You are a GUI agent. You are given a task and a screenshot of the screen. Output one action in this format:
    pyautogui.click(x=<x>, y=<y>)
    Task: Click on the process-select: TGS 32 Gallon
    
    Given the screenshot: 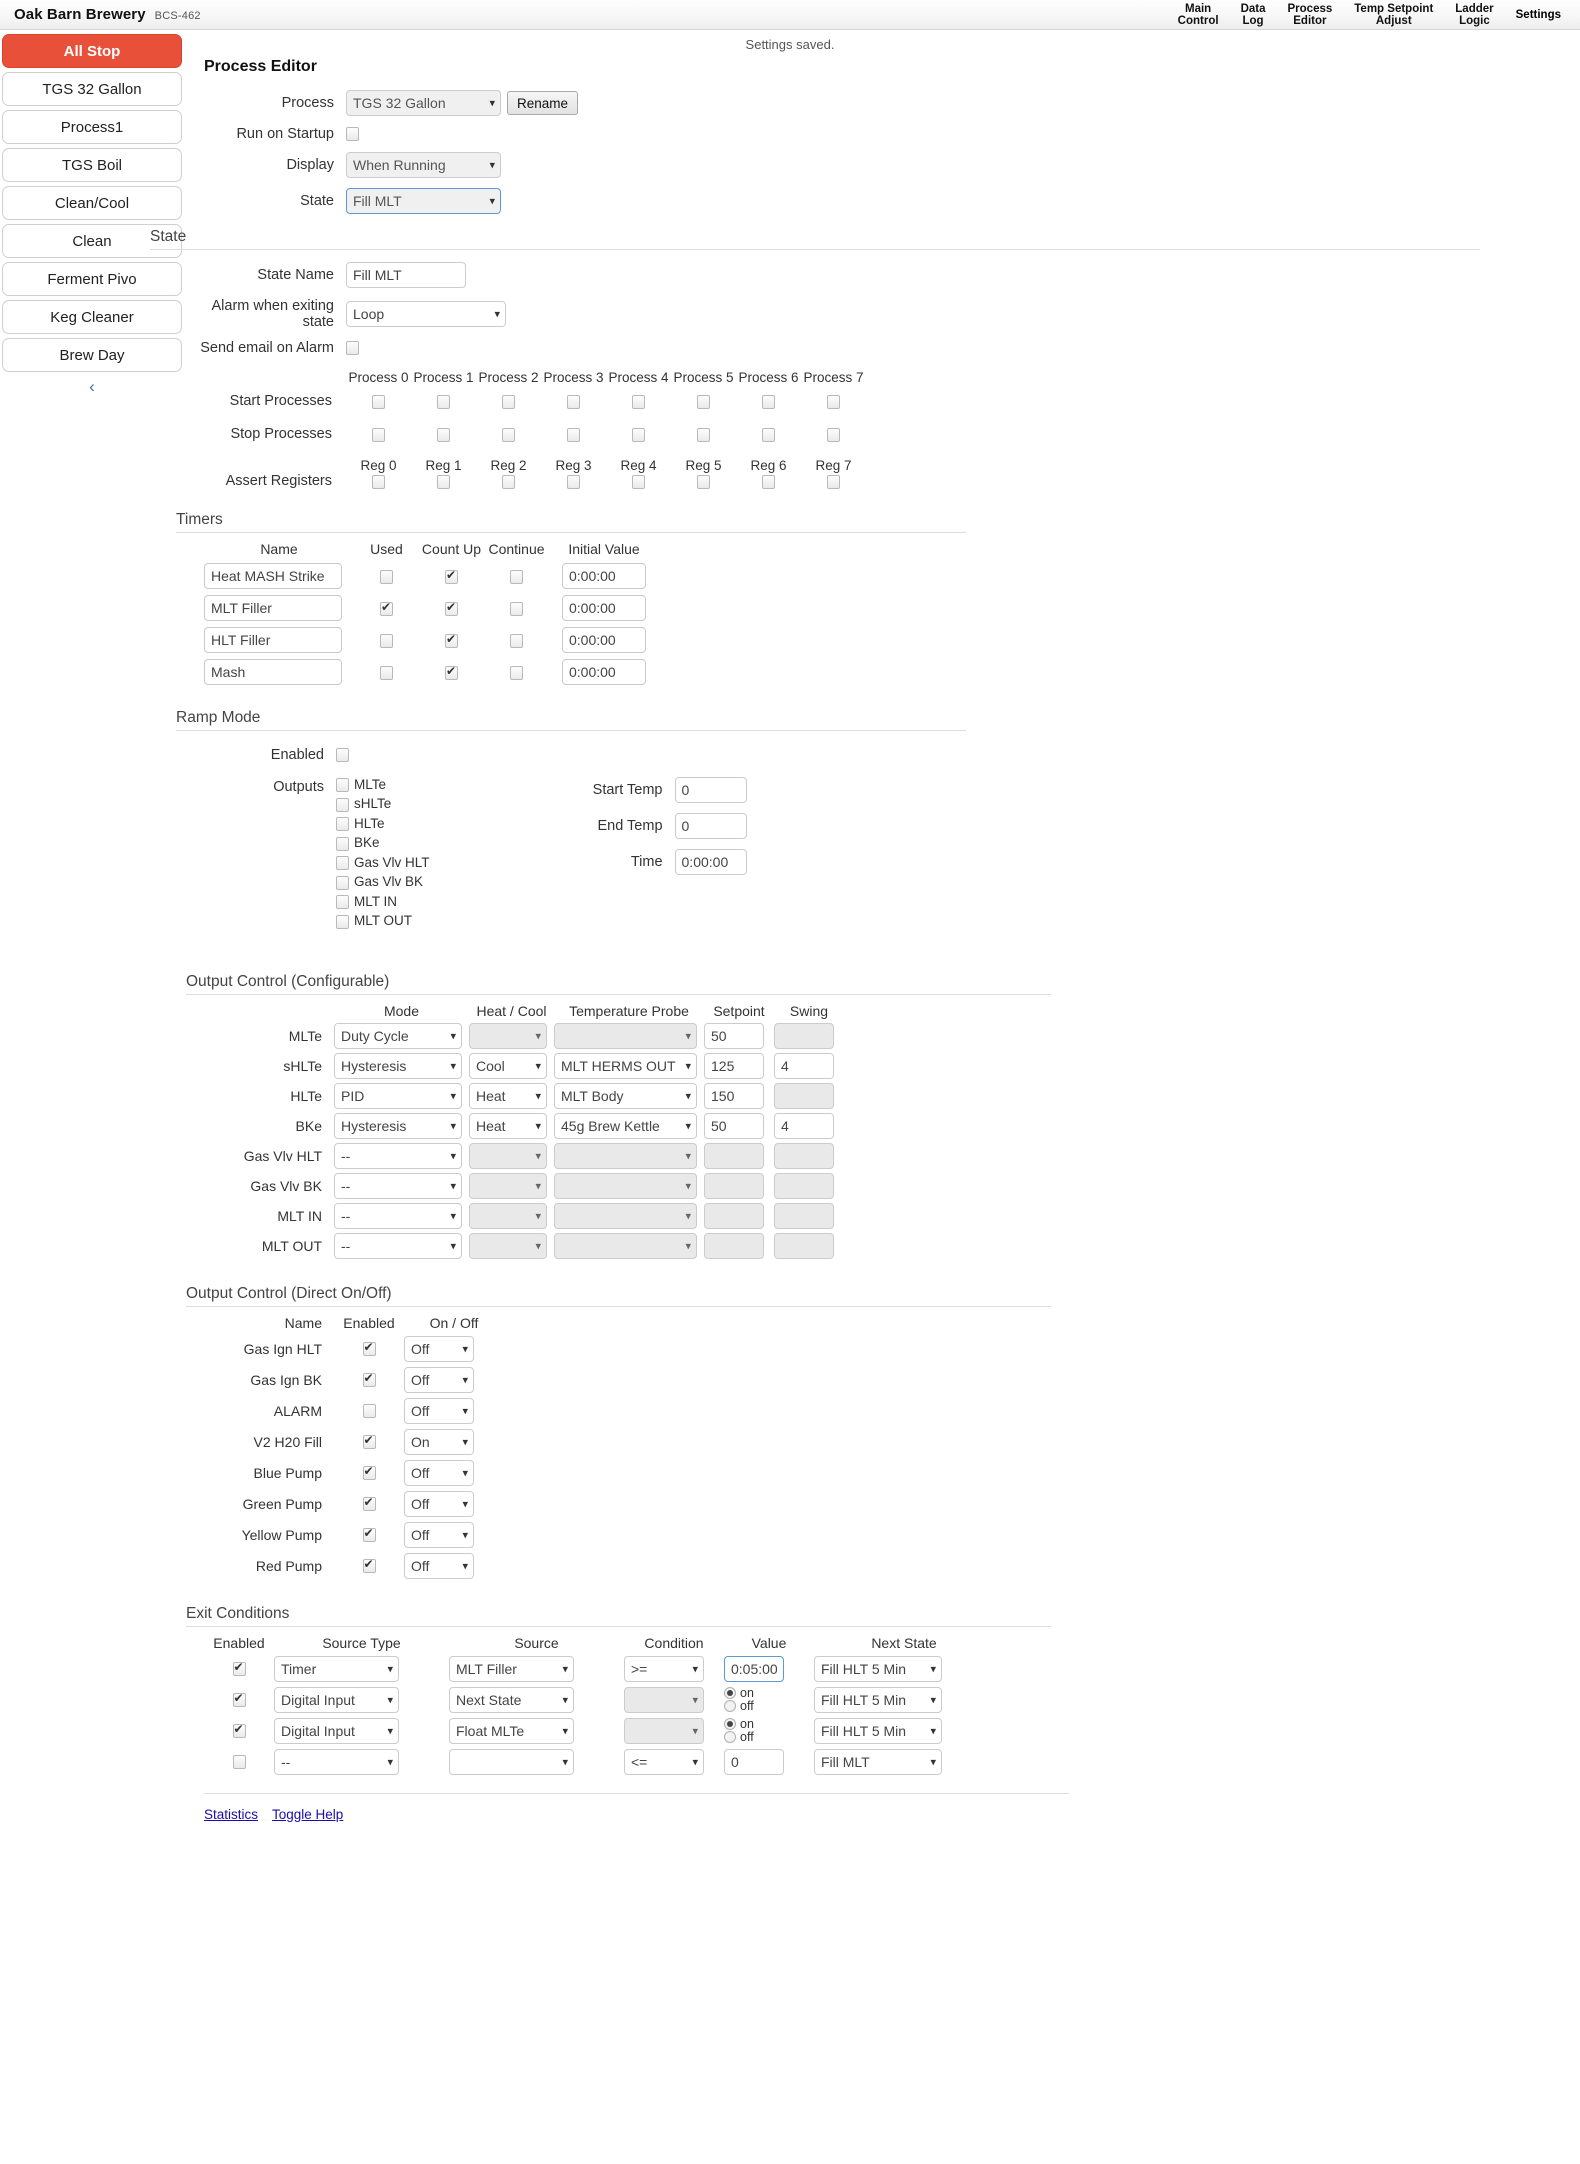 What is the action you would take?
    pyautogui.click(x=423, y=103)
    